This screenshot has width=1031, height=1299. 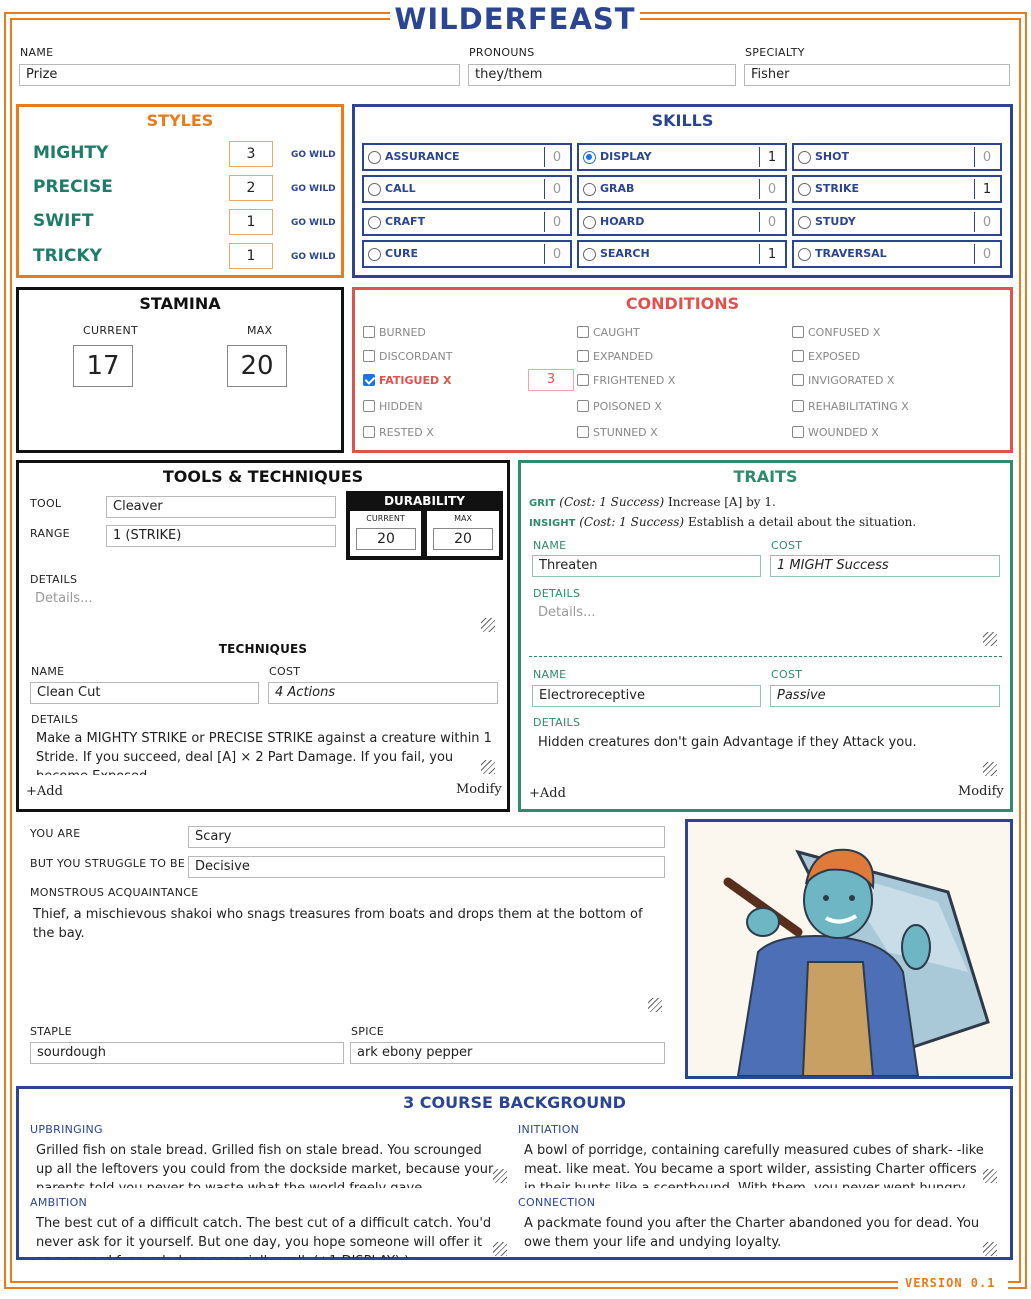 What do you see at coordinates (897, 222) in the screenshot?
I see `skill-study: STUDY 0` at bounding box center [897, 222].